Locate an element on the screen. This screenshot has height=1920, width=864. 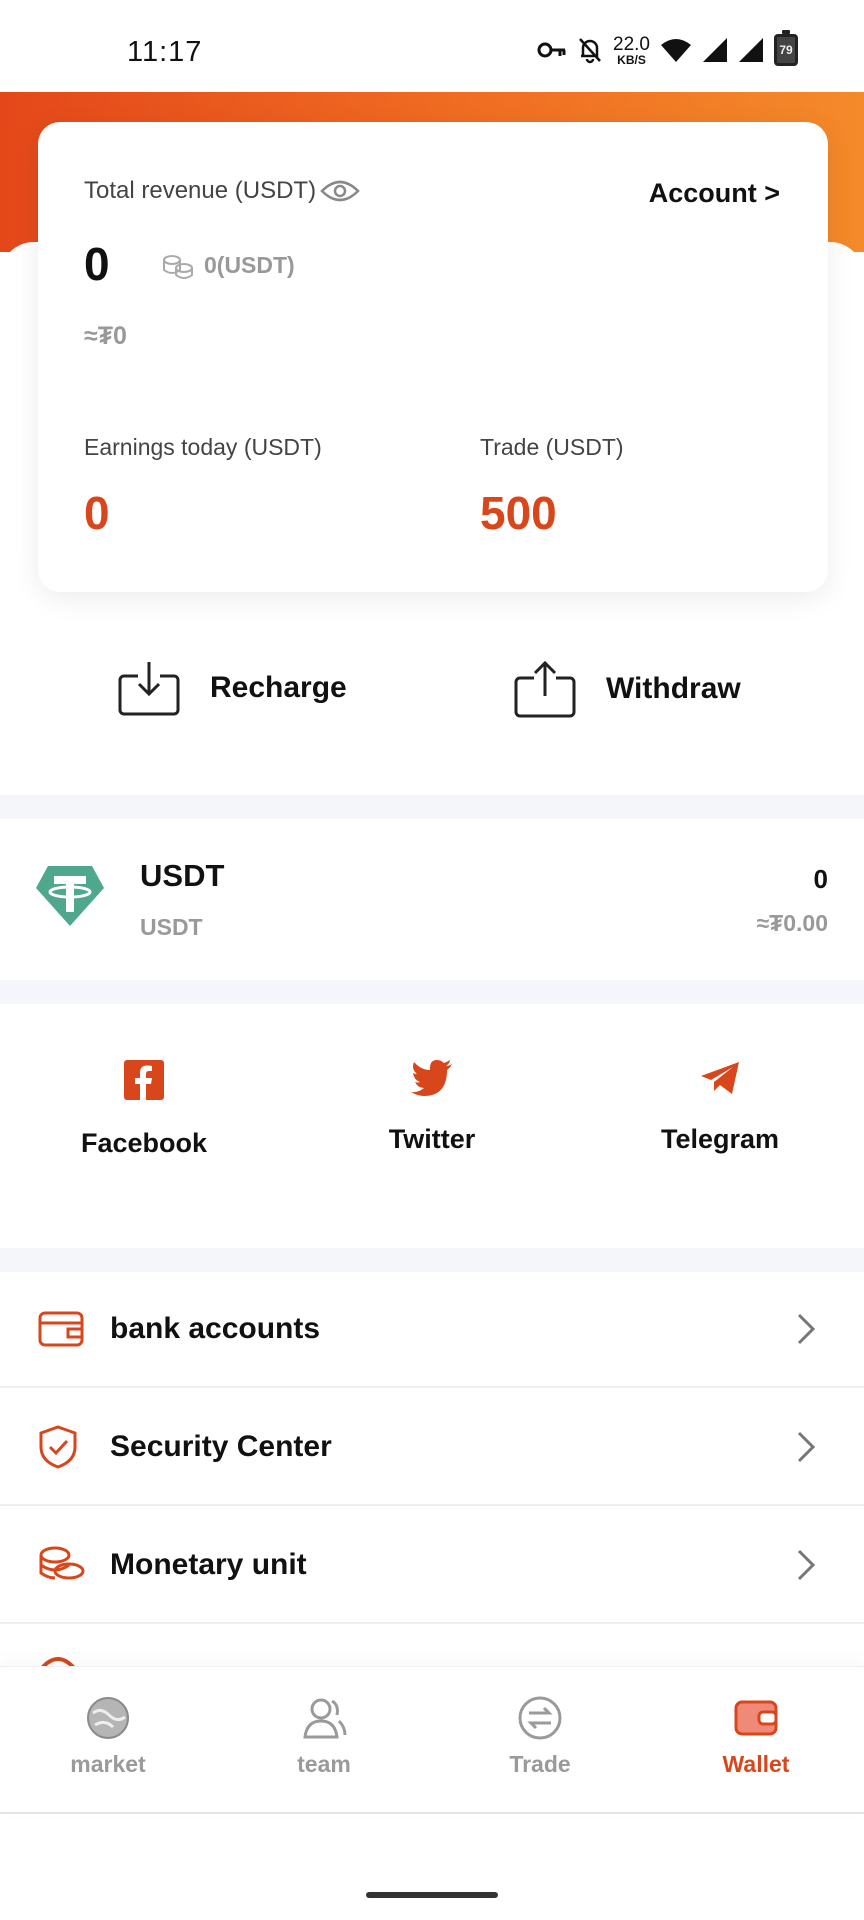
tether-logo-icon is located at coordinates (70, 896).